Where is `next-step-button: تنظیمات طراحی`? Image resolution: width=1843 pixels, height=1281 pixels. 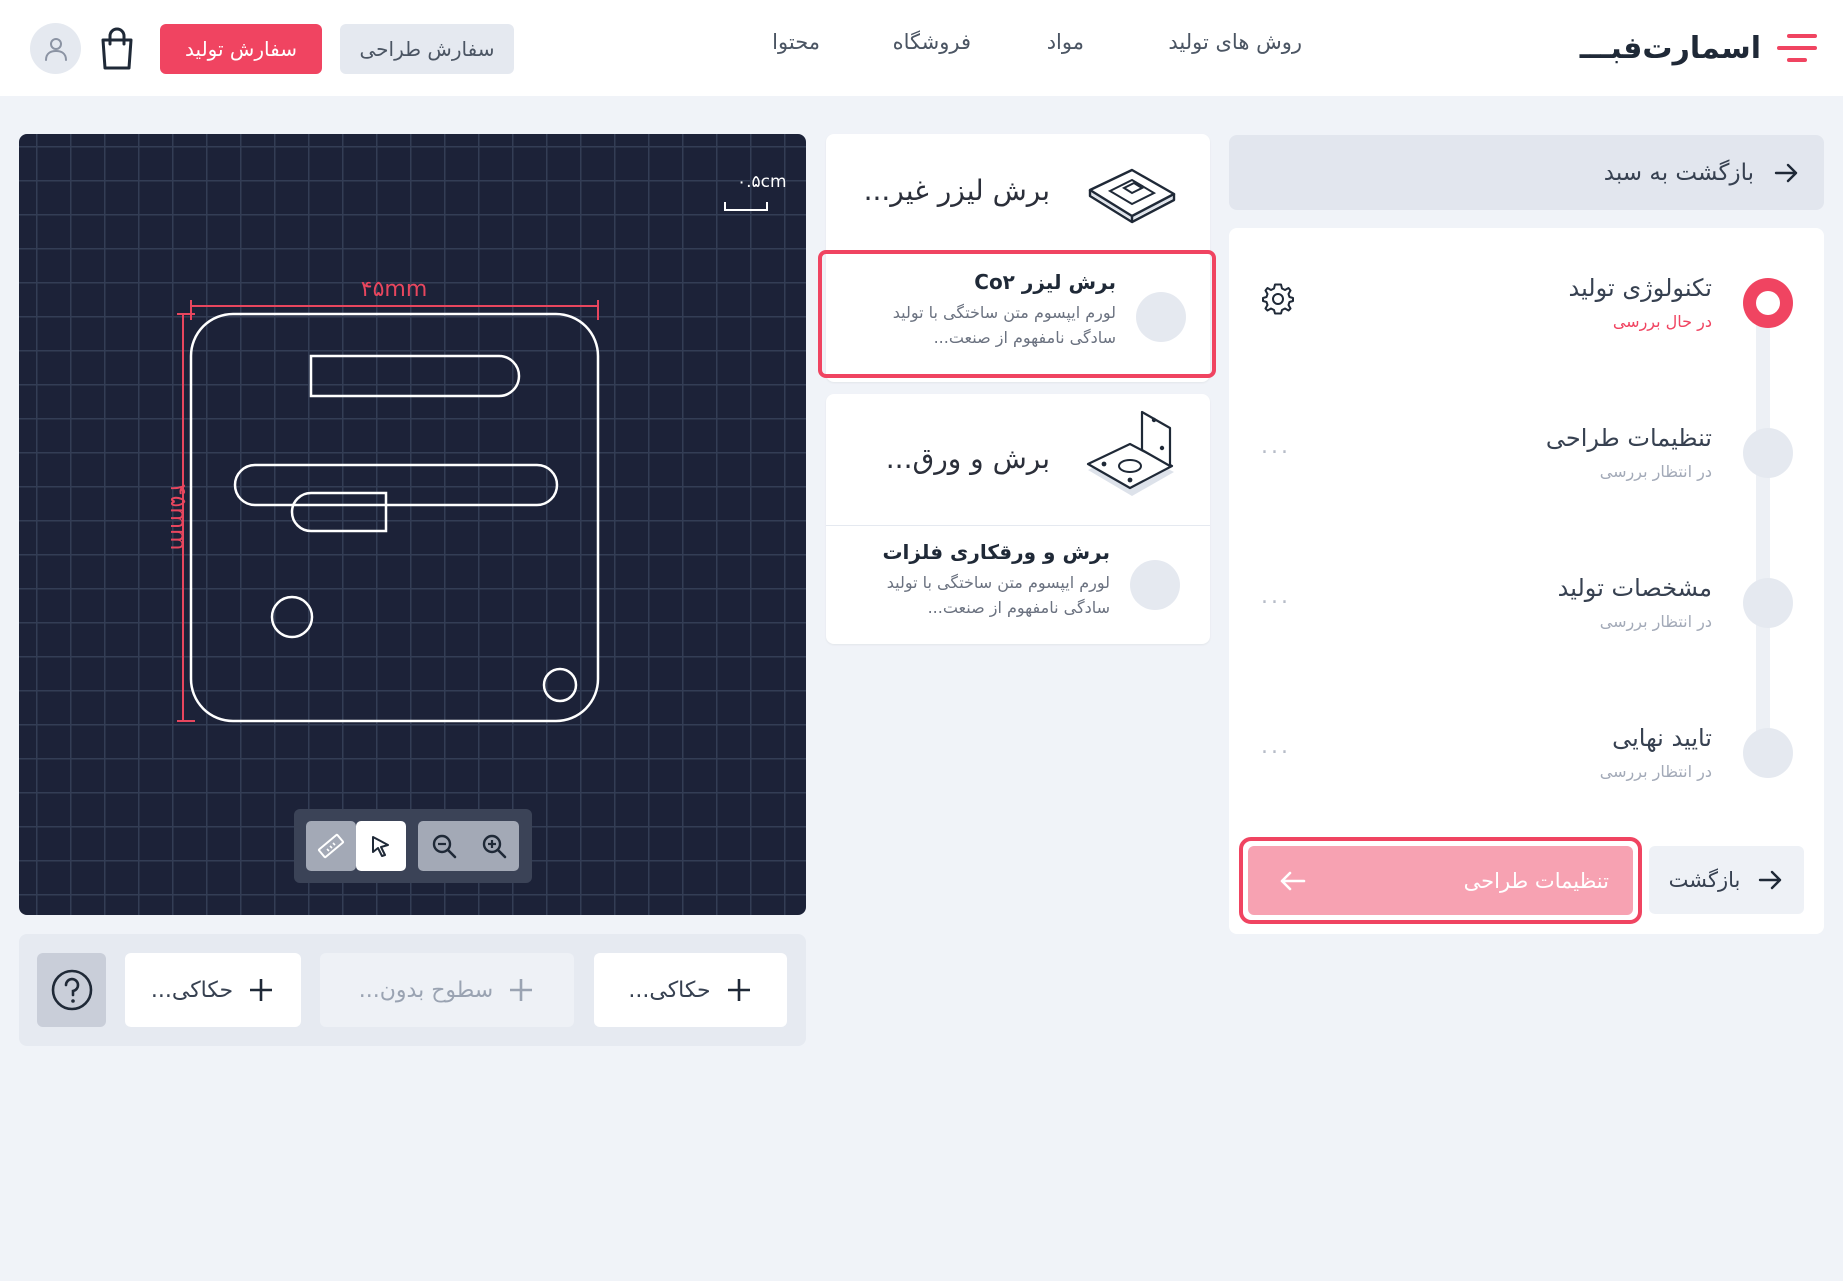
next-step-button: تنظیمات طراحی is located at coordinates (1440, 880).